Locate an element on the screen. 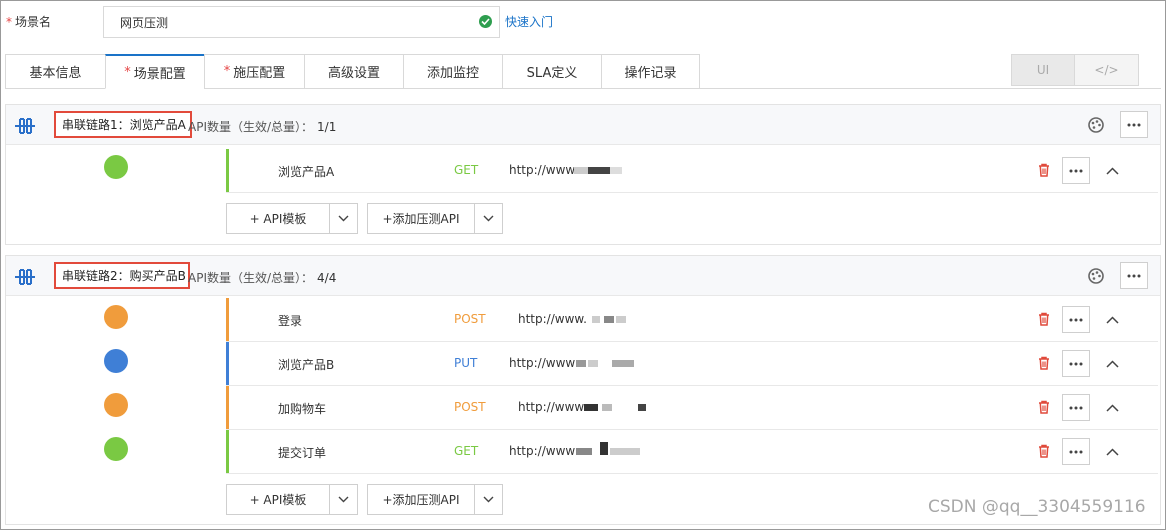 This screenshot has width=1166, height=530. mode-toggle: UI </> is located at coordinates (1075, 70).